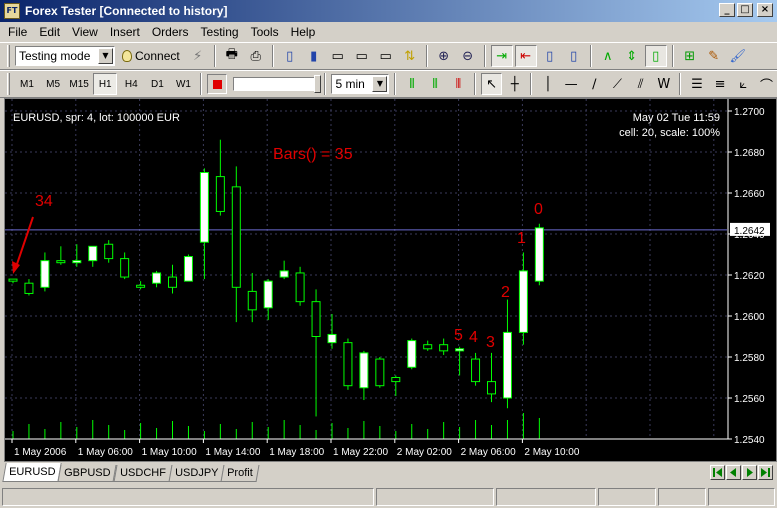  I want to click on crosshair-icon: ┼, so click(514, 84).